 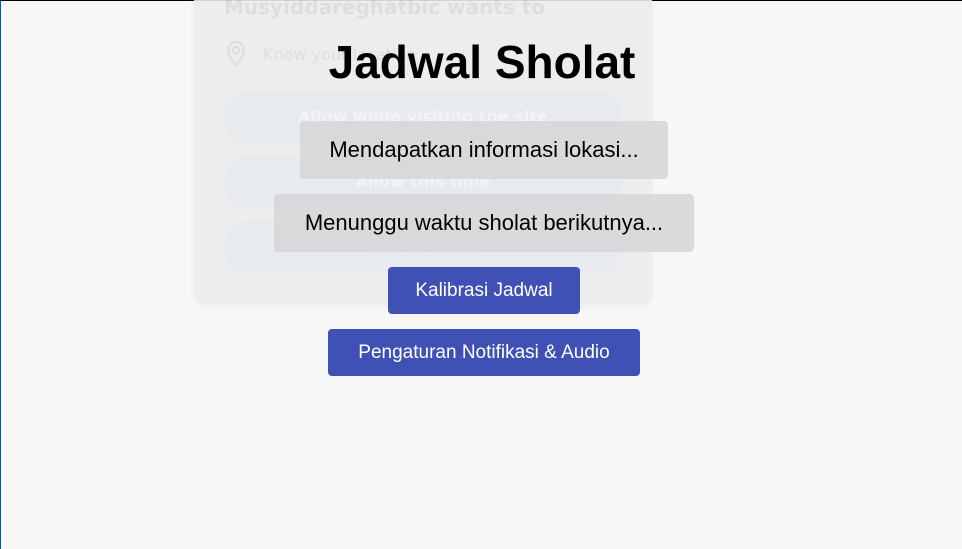 What do you see at coordinates (484, 352) in the screenshot?
I see `notification-audio-settings-button: Pengaturan Notifikasi & Audio` at bounding box center [484, 352].